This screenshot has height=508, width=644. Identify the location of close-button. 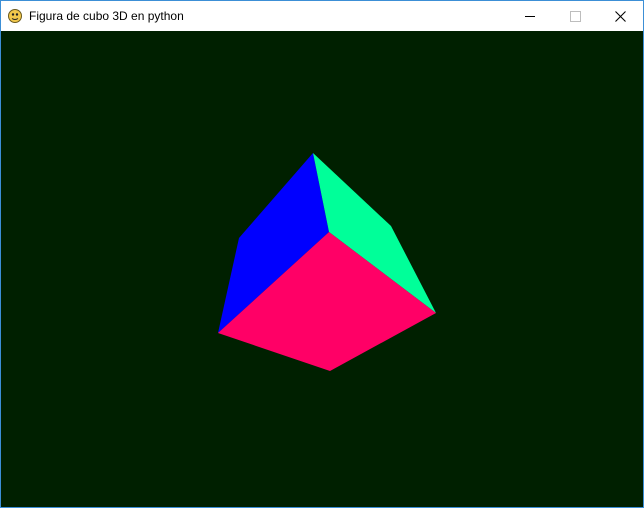
(620, 16).